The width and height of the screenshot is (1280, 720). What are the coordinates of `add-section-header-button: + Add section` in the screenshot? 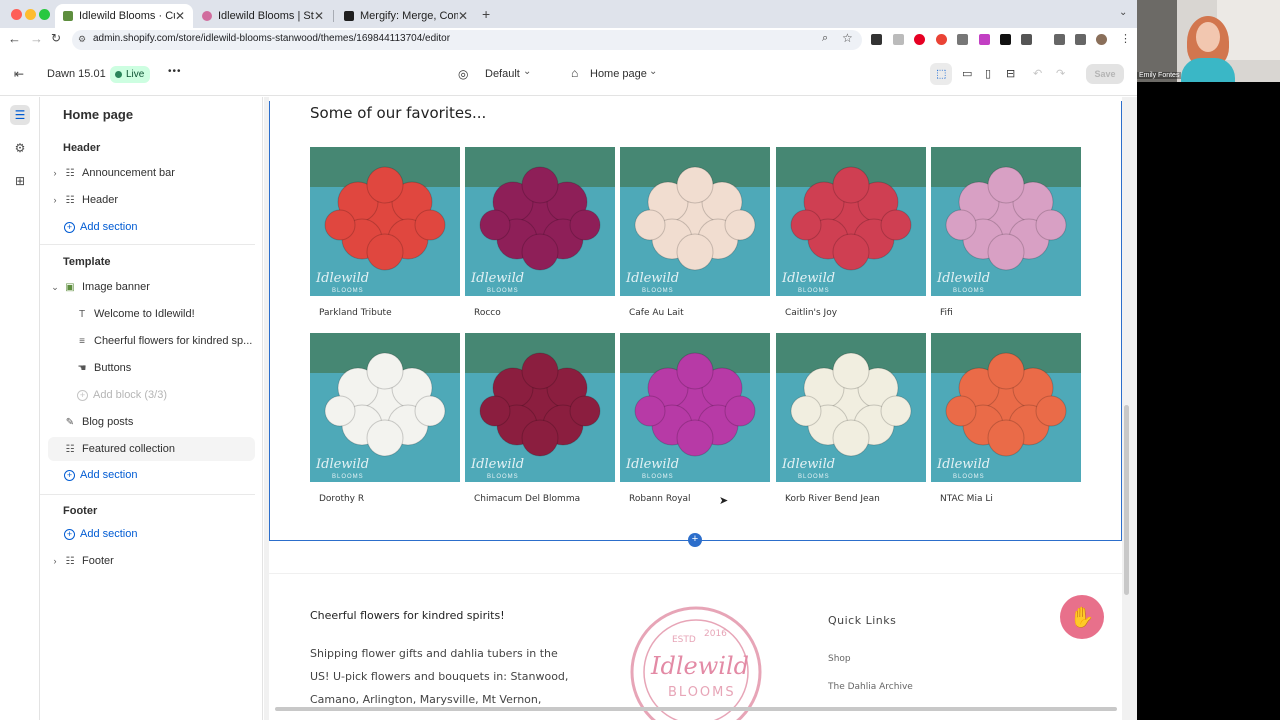 It's located at (167, 227).